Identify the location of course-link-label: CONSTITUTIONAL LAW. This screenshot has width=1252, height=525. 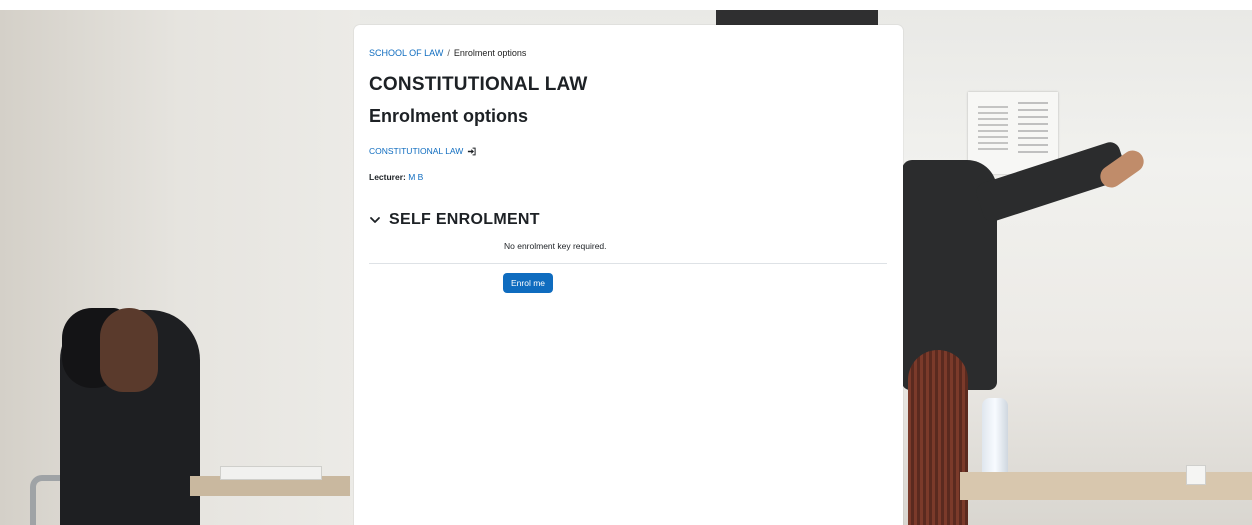
(416, 151).